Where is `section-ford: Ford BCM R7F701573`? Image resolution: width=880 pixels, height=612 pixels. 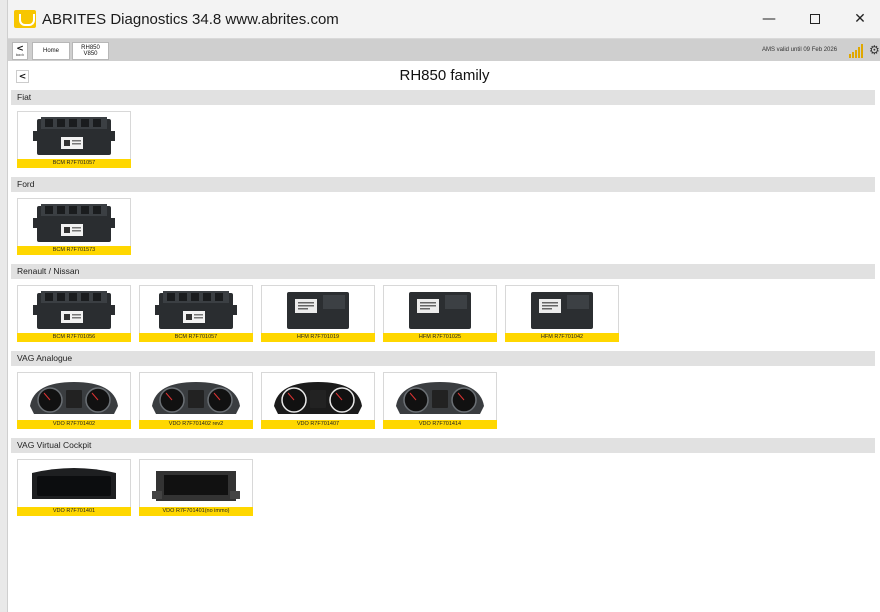 section-ford: Ford BCM R7F701573 is located at coordinates (443, 220).